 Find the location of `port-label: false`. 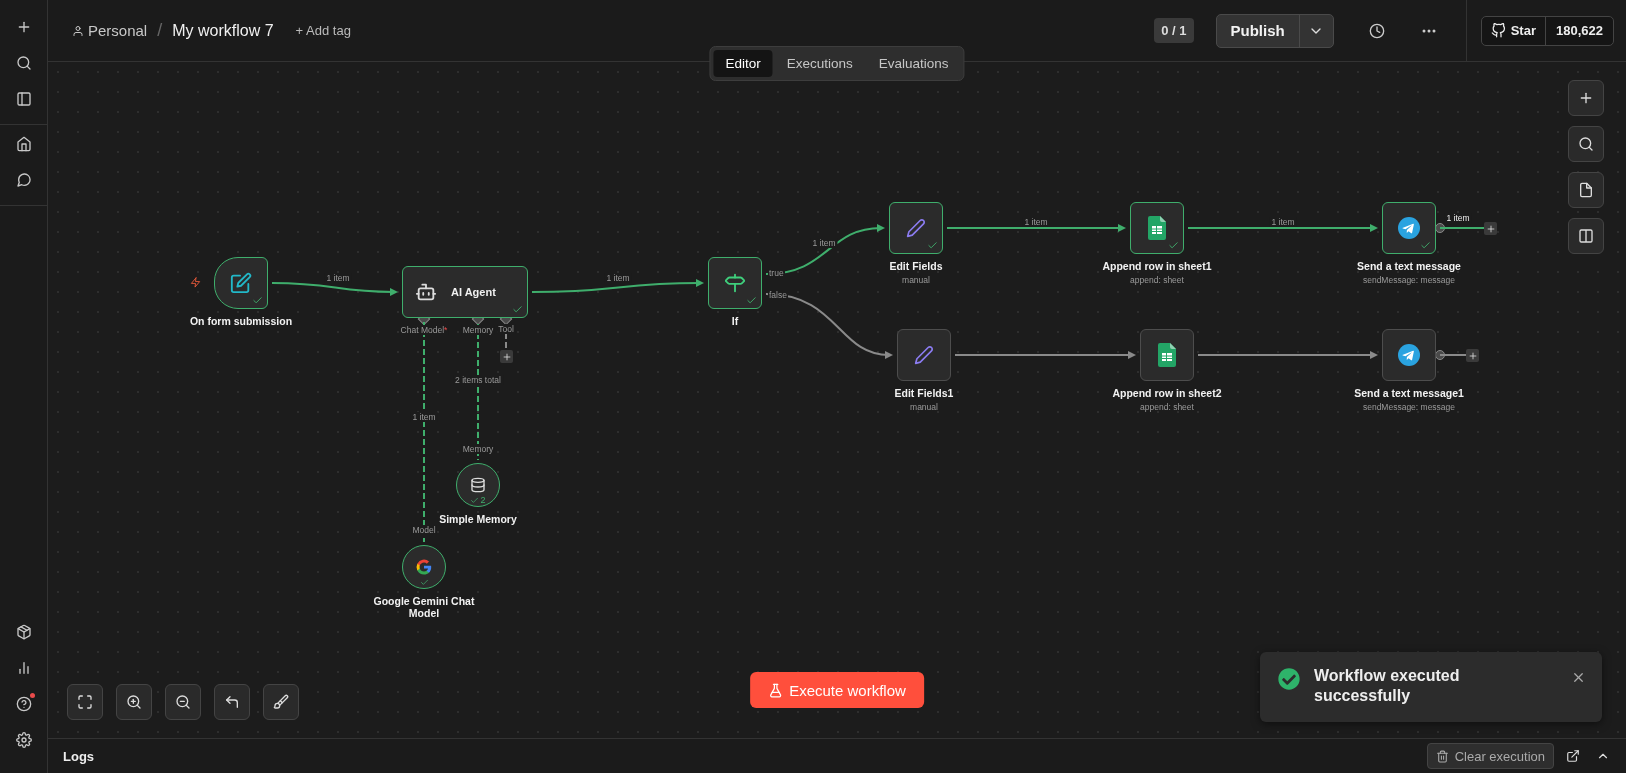

port-label: false is located at coordinates (778, 295).